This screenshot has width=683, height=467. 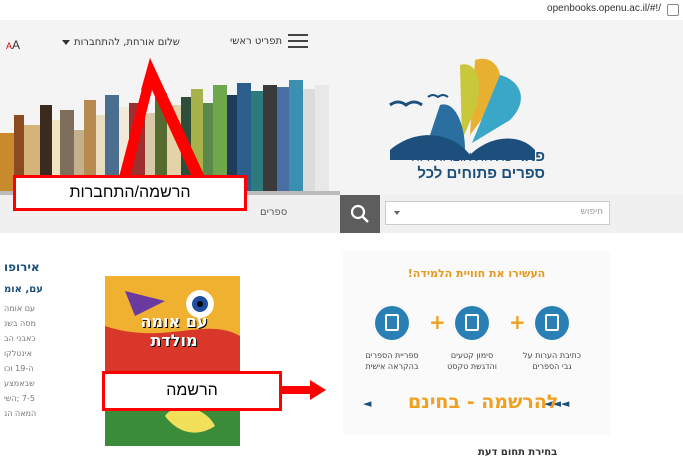 I want to click on article-subheading: עם, אומ, so click(x=39, y=289).